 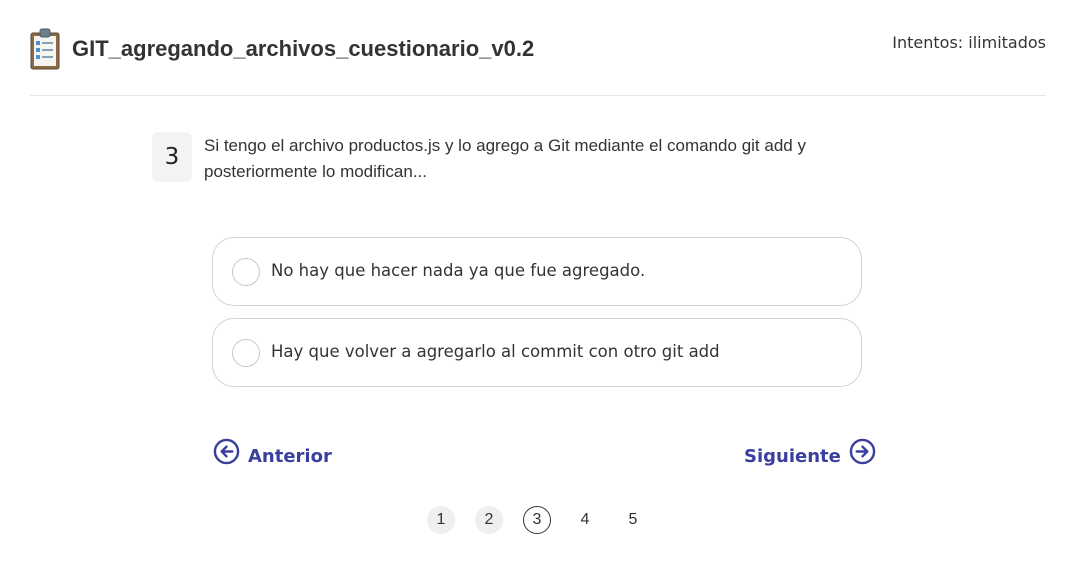 I want to click on page-3-button: 3, so click(x=537, y=520).